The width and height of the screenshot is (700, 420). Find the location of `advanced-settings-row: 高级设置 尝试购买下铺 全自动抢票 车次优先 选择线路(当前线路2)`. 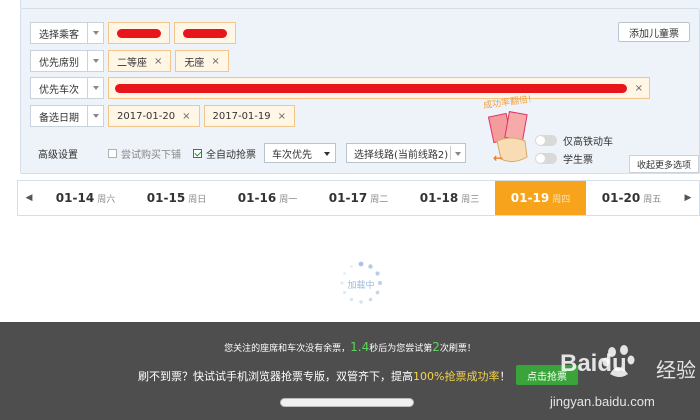

advanced-settings-row: 高级设置 尝试购买下铺 全自动抢票 车次优先 选择线路(当前线路2) is located at coordinates (252, 153).